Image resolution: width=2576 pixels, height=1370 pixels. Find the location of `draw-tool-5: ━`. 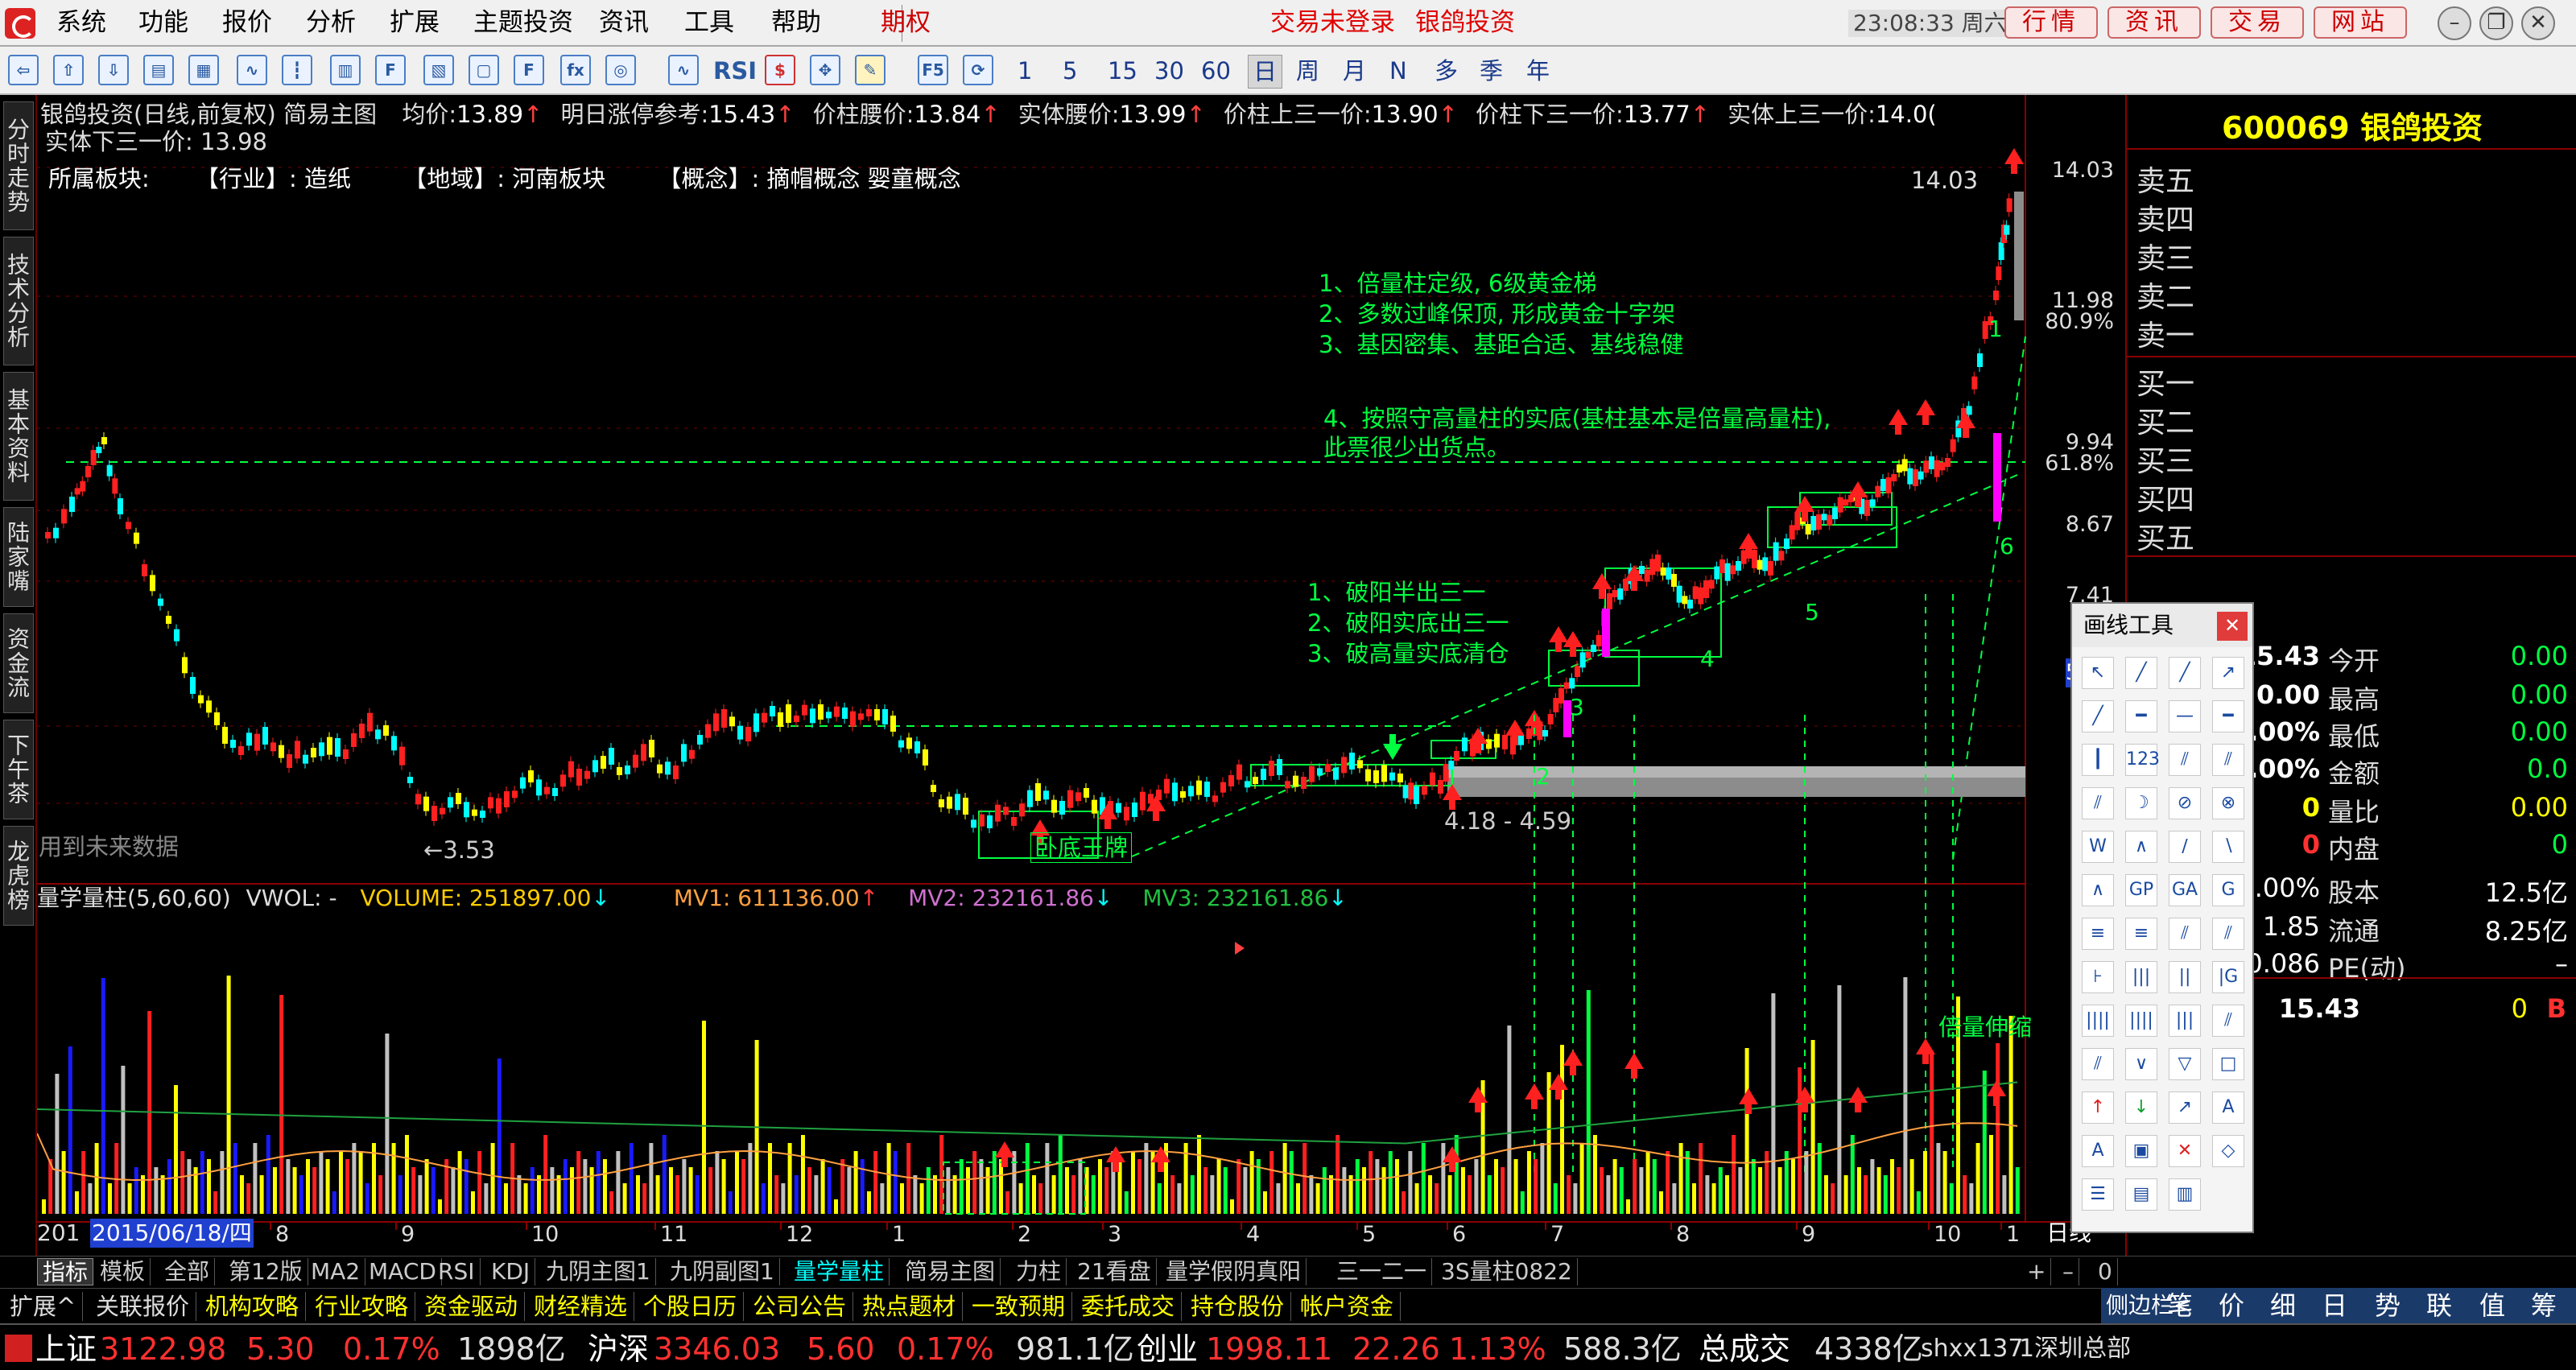

draw-tool-5: ━ is located at coordinates (2141, 716).